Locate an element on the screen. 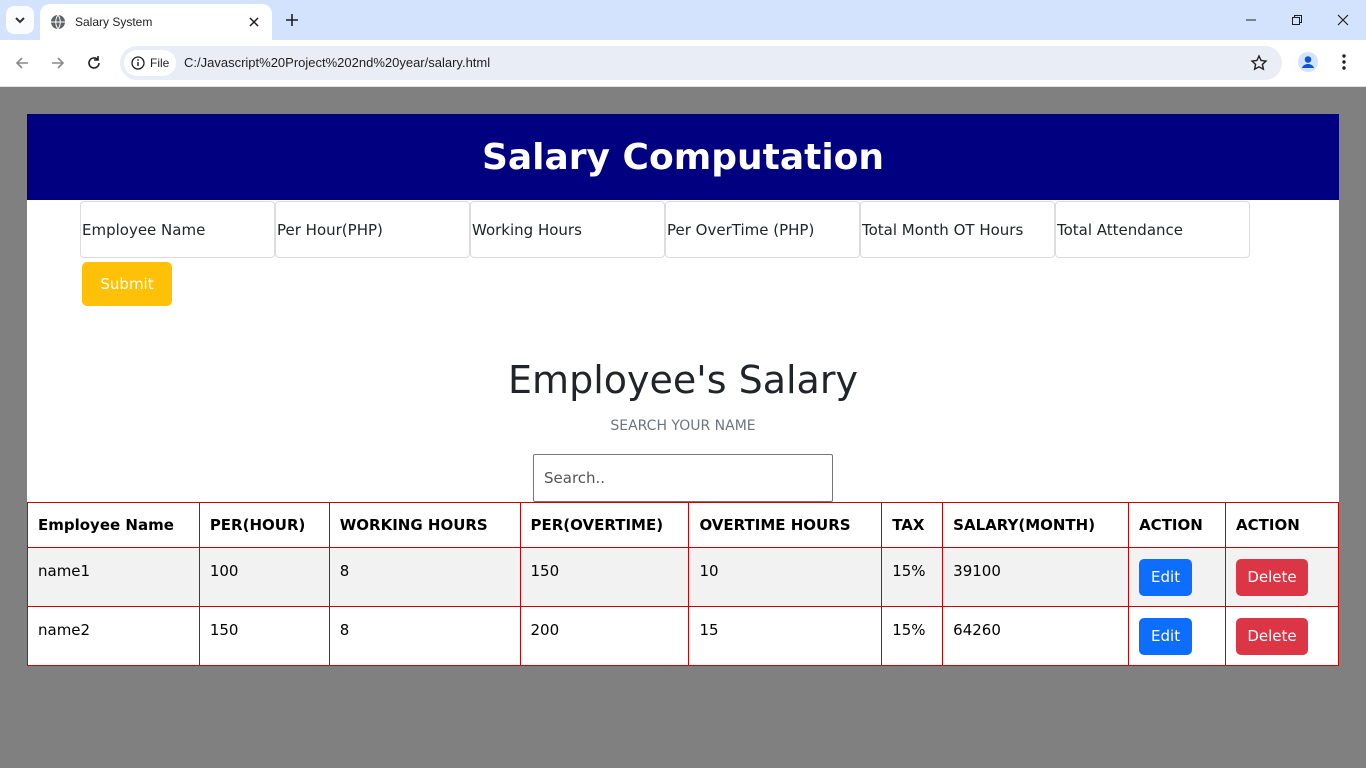 The height and width of the screenshot is (768, 1366). cell-overtime-hours: 10 is located at coordinates (785, 577).